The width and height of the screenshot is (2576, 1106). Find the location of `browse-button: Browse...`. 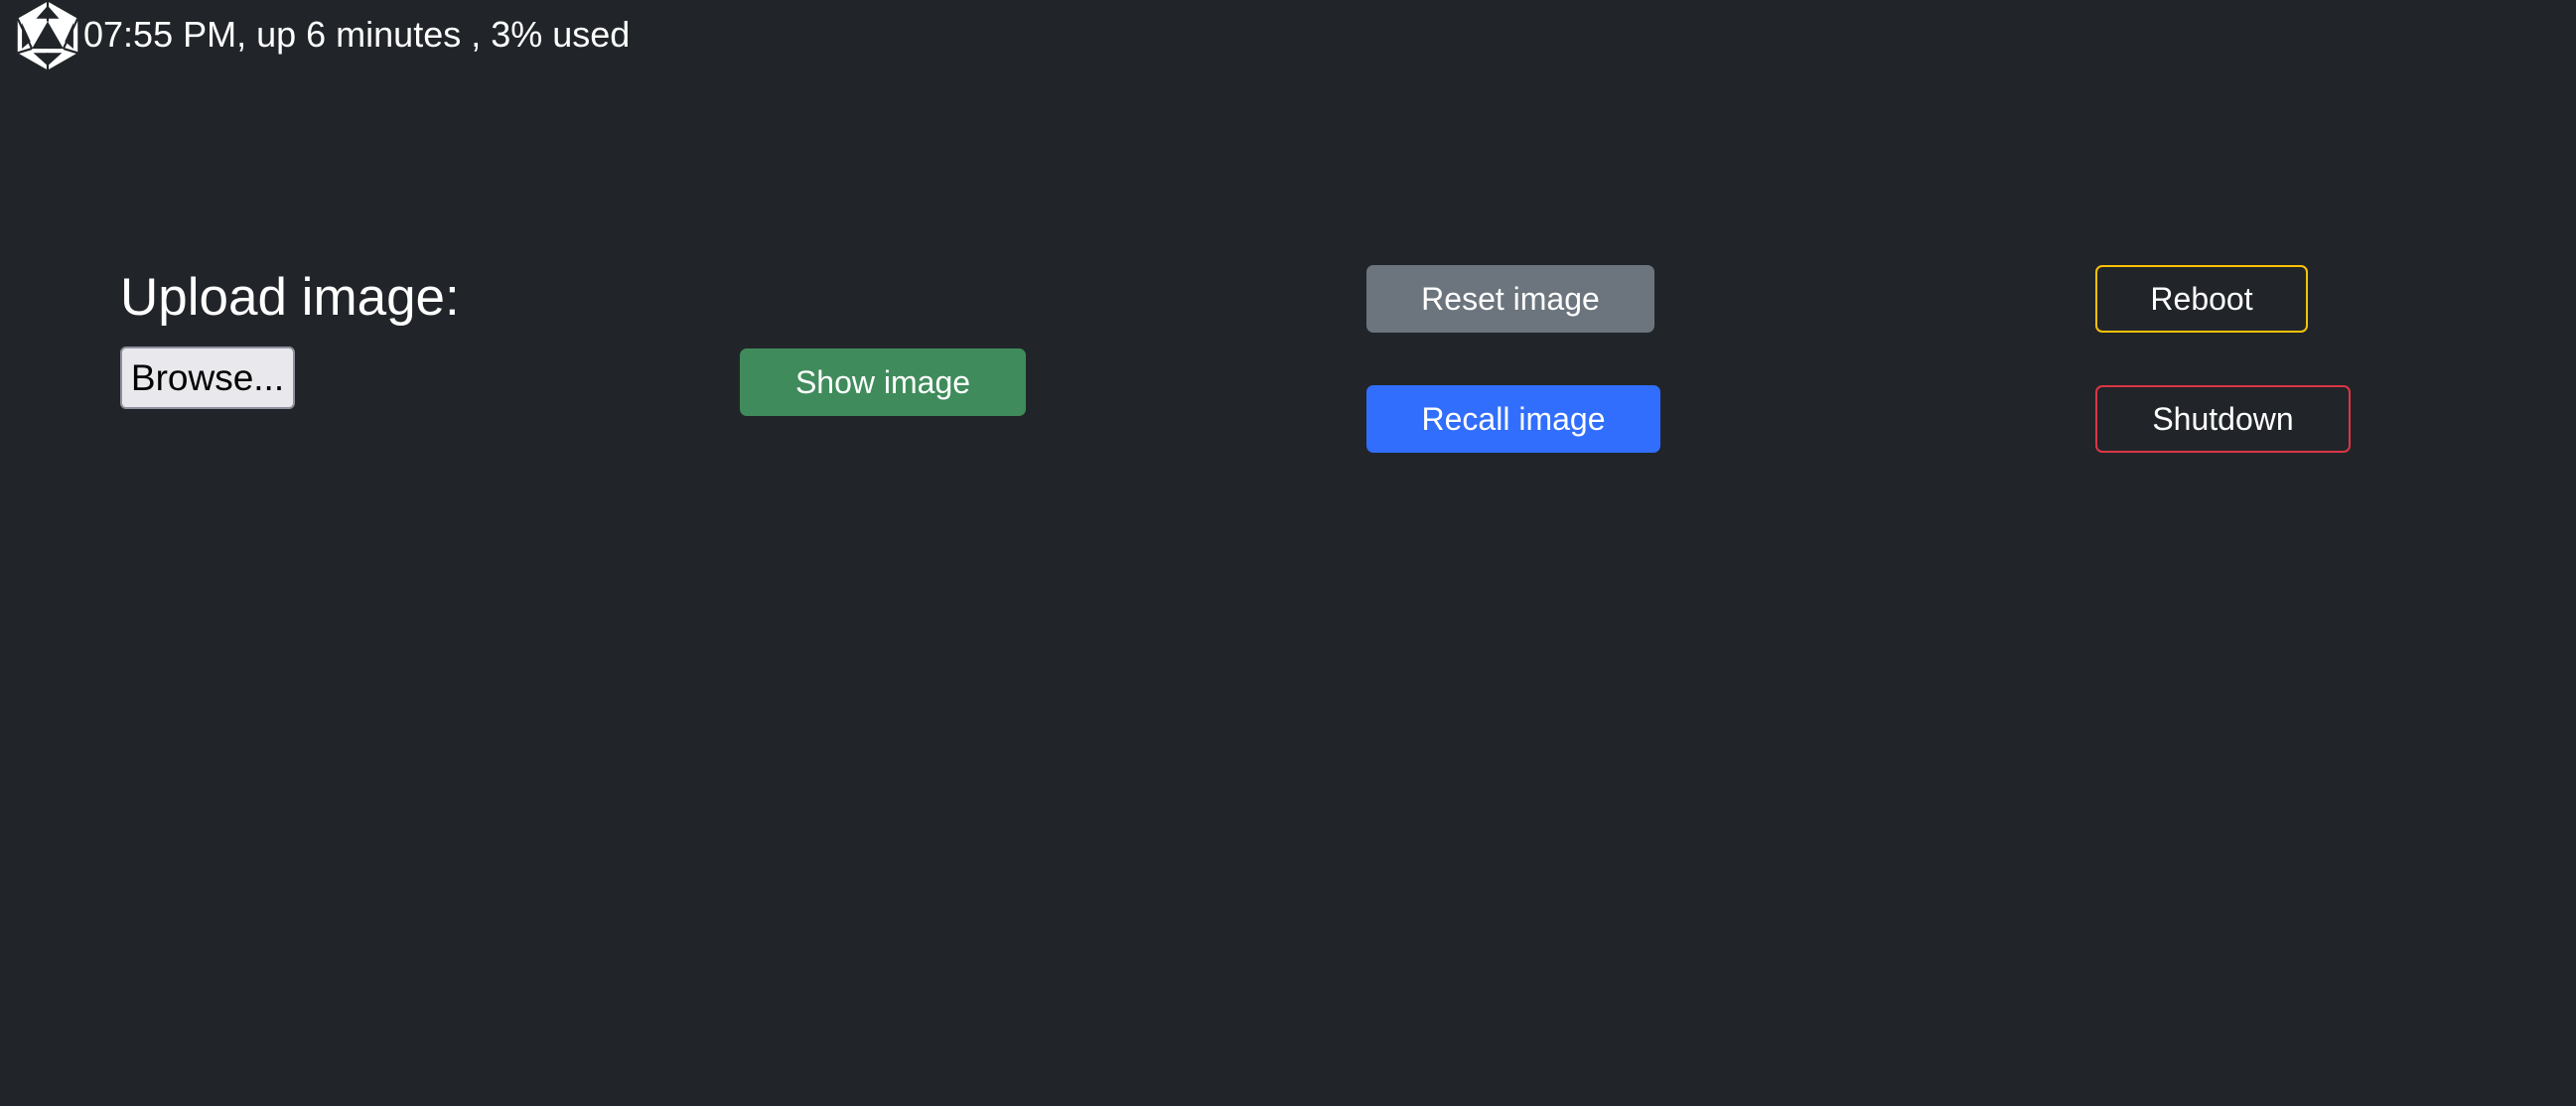

browse-button: Browse... is located at coordinates (208, 377).